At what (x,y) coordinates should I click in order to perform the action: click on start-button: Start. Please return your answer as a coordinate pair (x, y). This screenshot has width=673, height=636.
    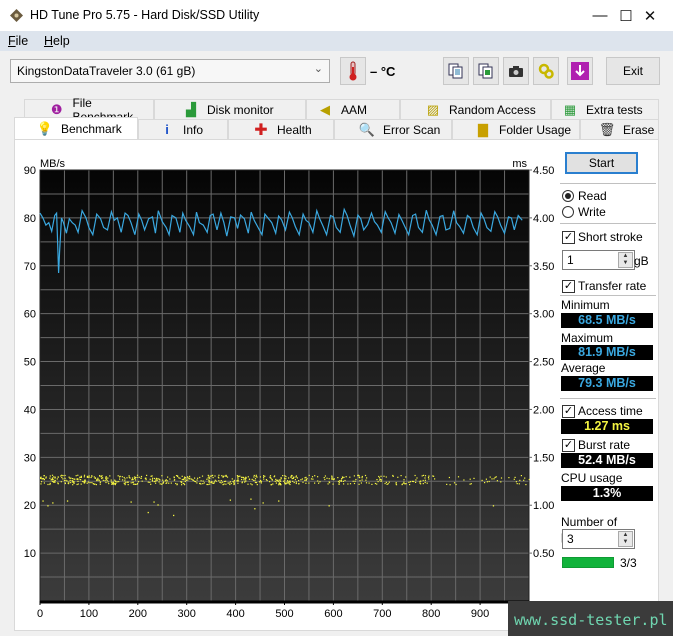
    Looking at the image, I should click on (601, 163).